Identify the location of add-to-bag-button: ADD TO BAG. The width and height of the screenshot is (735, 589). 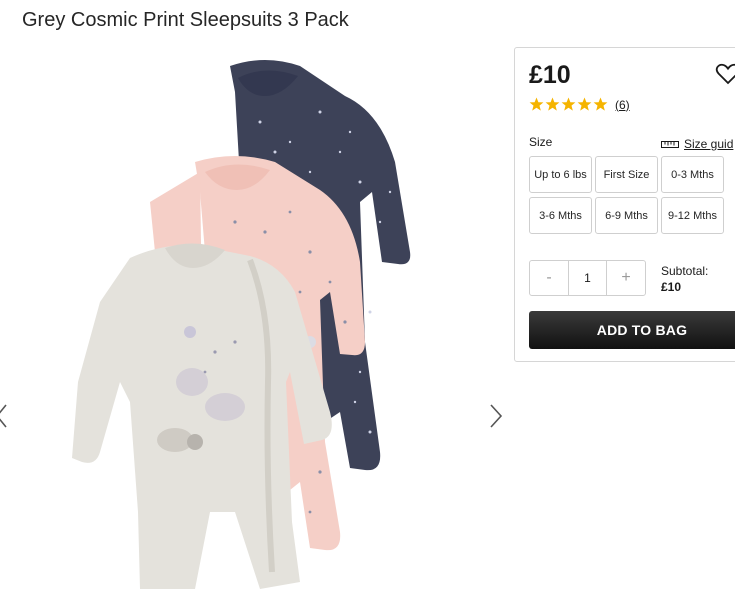
(632, 330).